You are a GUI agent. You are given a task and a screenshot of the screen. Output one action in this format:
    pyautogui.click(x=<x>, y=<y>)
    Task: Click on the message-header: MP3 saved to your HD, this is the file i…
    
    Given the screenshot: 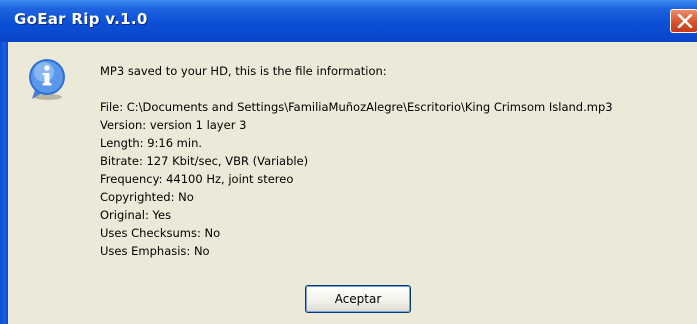 What is the action you would take?
    pyautogui.click(x=243, y=71)
    